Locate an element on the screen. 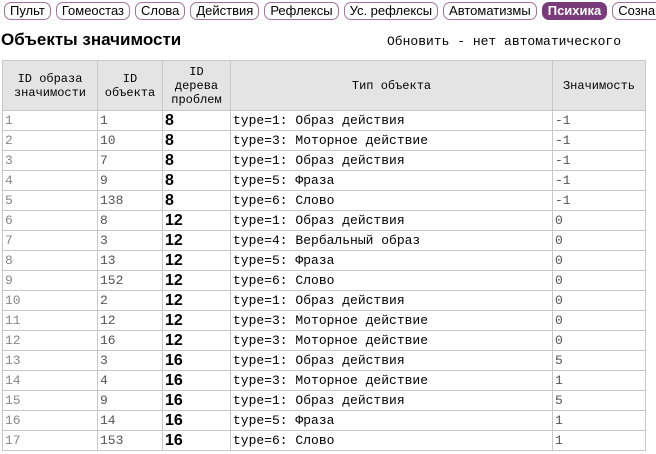 The height and width of the screenshot is (454, 656). cell-object-id: 7 is located at coordinates (130, 160).